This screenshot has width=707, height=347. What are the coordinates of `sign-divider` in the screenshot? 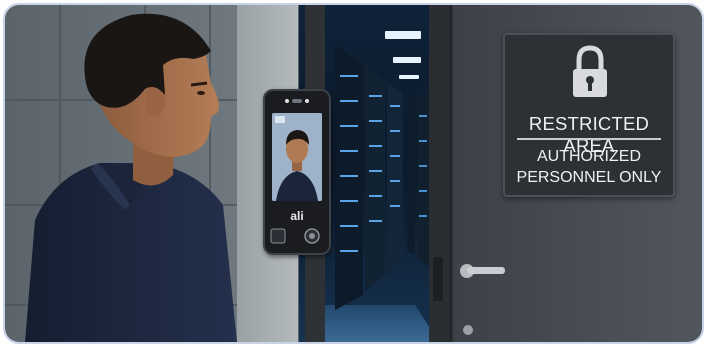 It's located at (589, 139).